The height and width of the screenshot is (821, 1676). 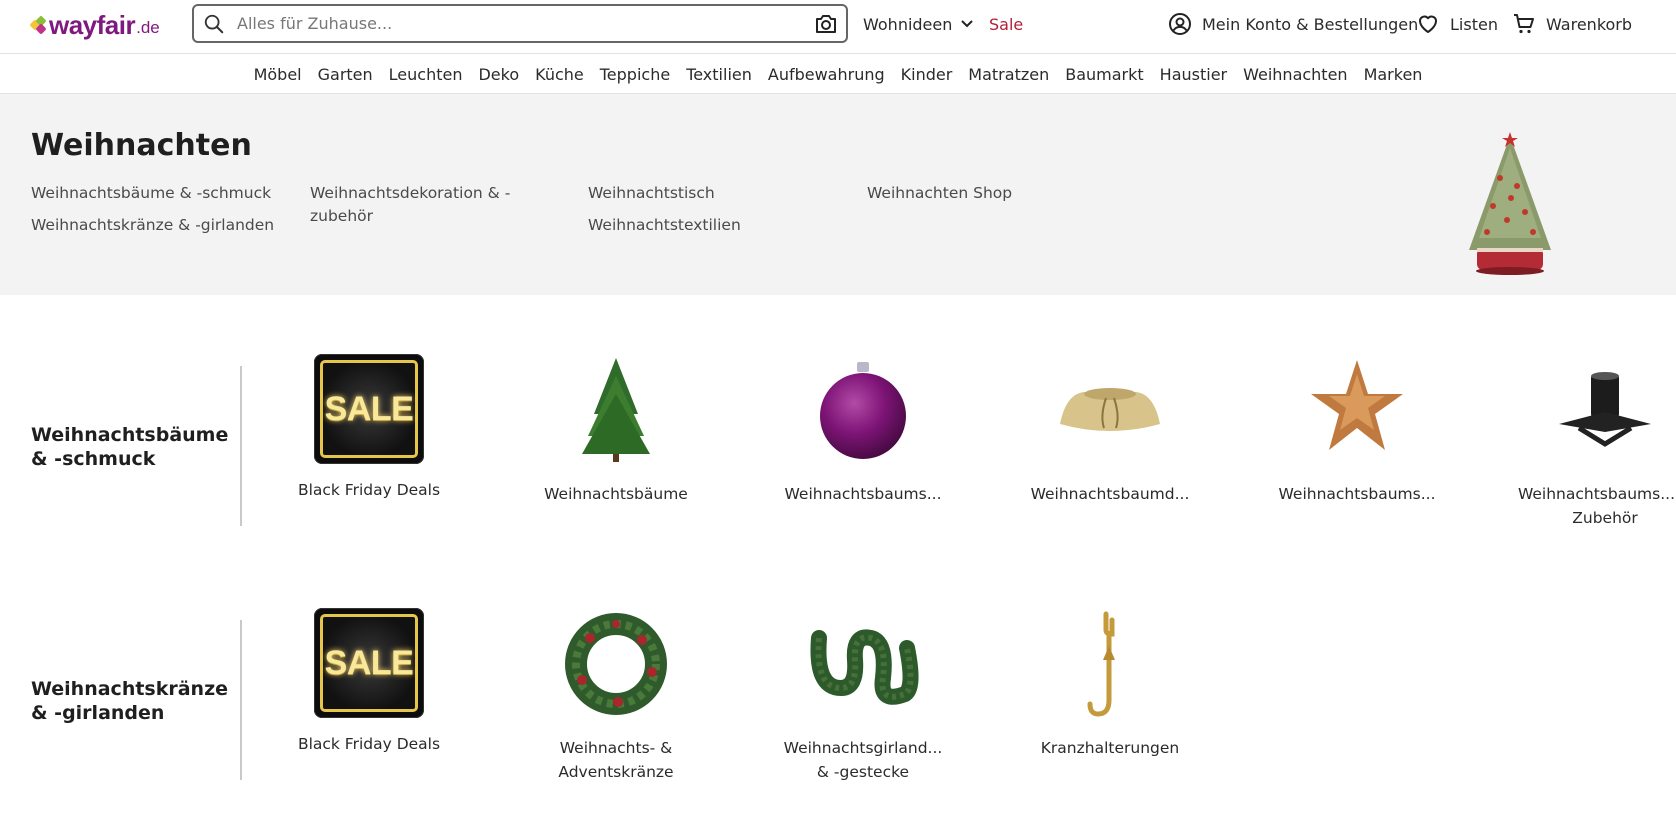 What do you see at coordinates (616, 760) in the screenshot?
I see `tile-label: Weihnachts- & Adventskränze` at bounding box center [616, 760].